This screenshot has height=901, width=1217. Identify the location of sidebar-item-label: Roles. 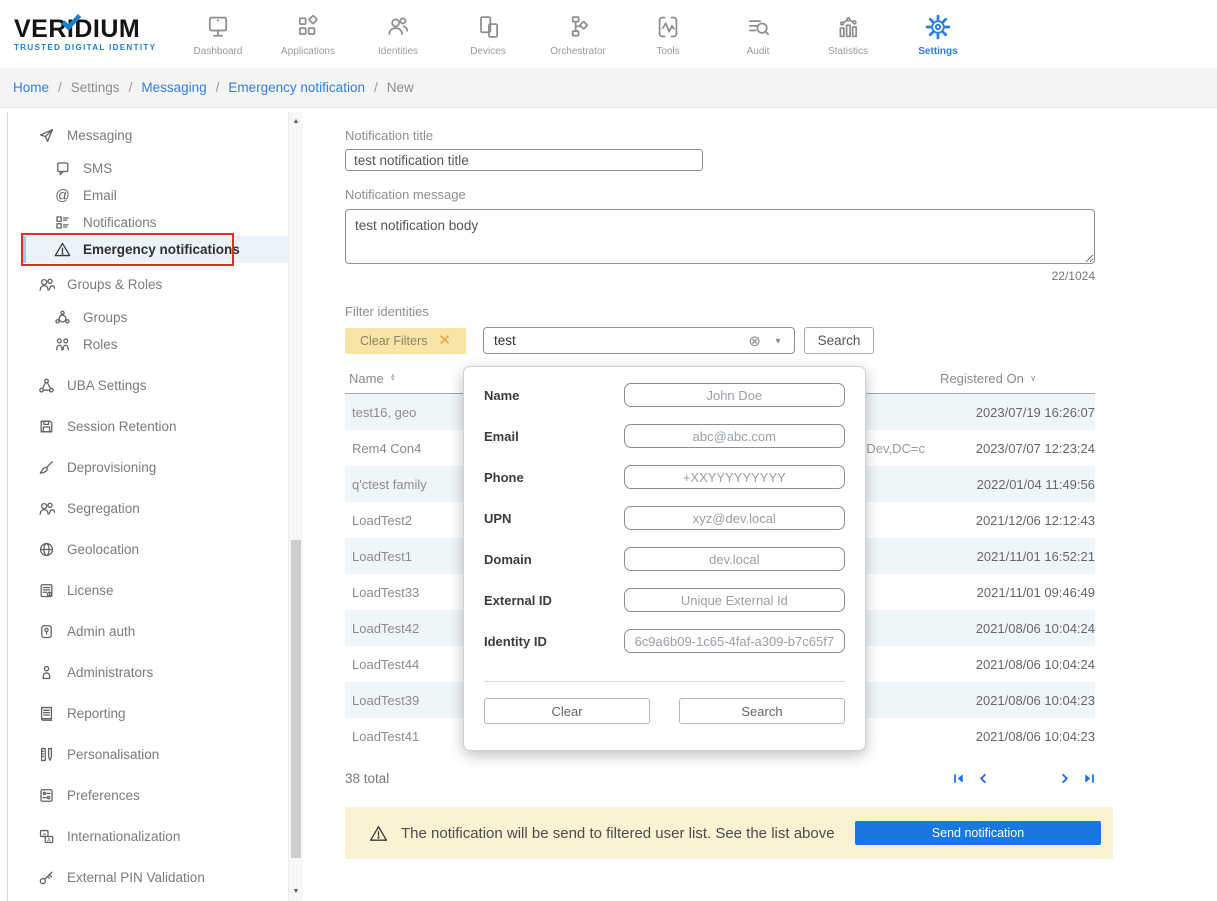
(100, 344).